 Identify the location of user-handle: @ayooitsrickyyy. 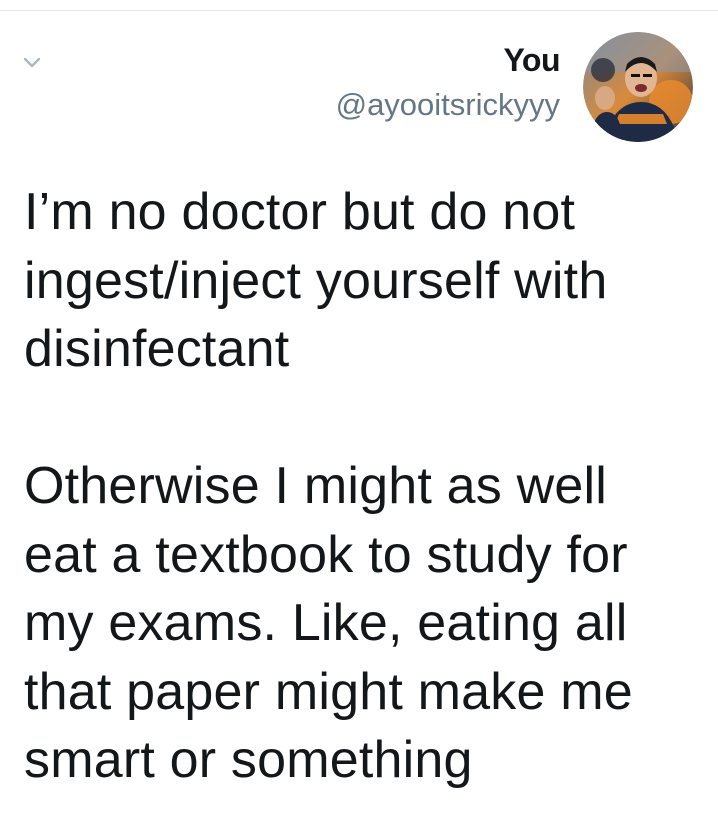
(448, 105).